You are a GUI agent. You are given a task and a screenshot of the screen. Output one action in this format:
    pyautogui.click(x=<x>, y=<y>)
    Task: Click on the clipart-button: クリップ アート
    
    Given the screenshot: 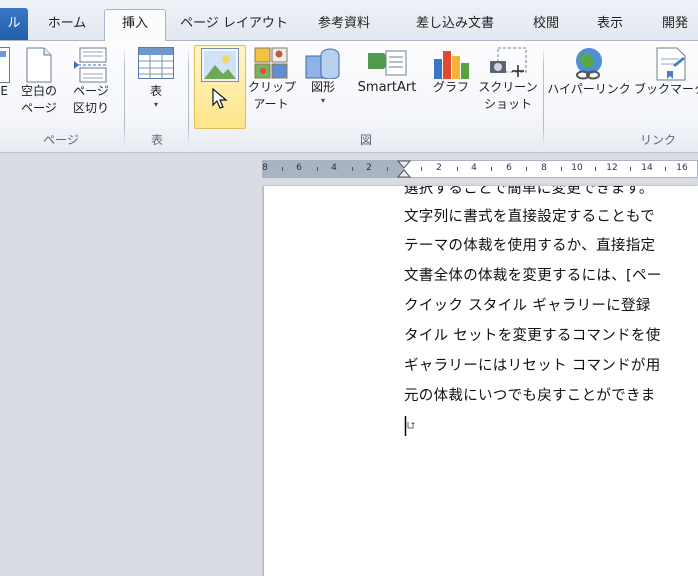 What is the action you would take?
    pyautogui.click(x=272, y=87)
    